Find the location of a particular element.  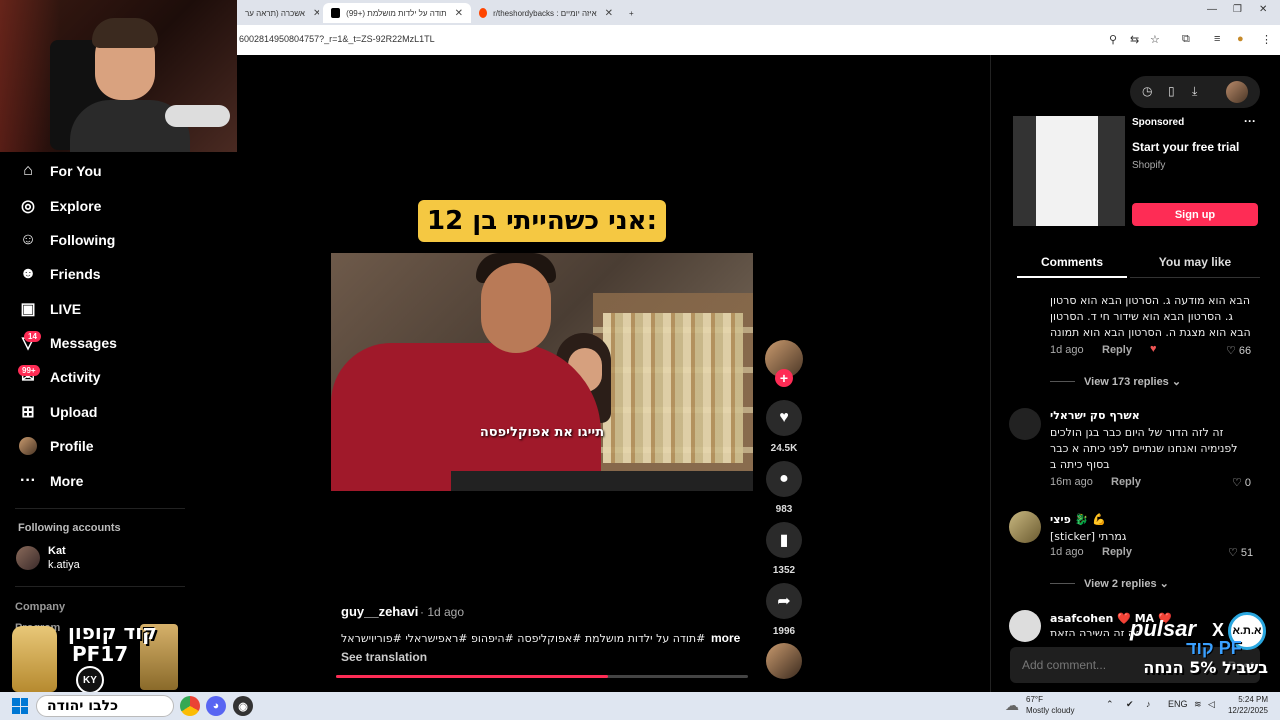

comment-button: ● is located at coordinates (784, 479).